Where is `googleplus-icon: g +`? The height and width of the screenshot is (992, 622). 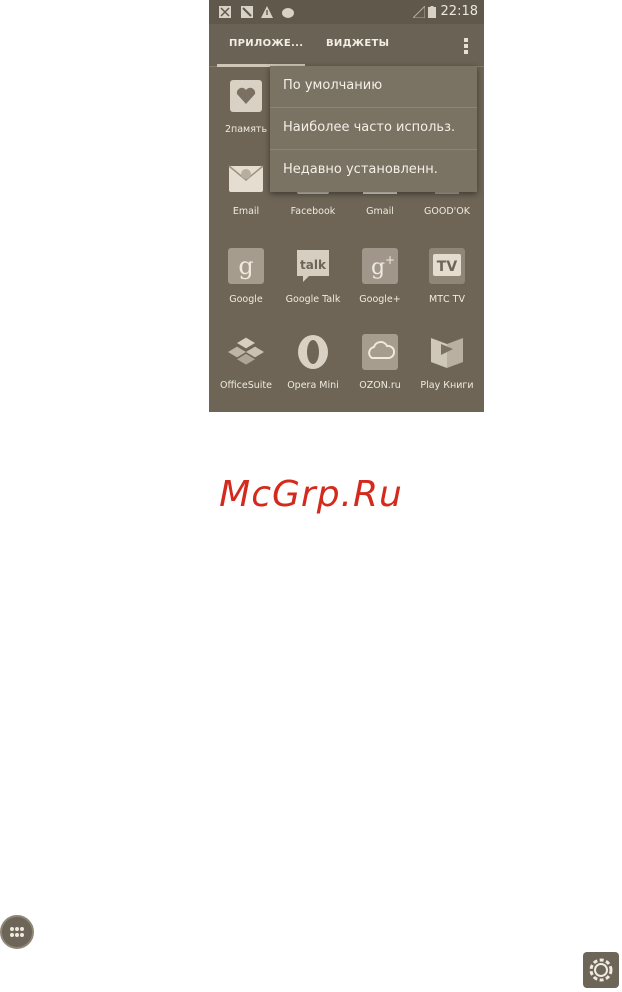 googleplus-icon: g + is located at coordinates (380, 266).